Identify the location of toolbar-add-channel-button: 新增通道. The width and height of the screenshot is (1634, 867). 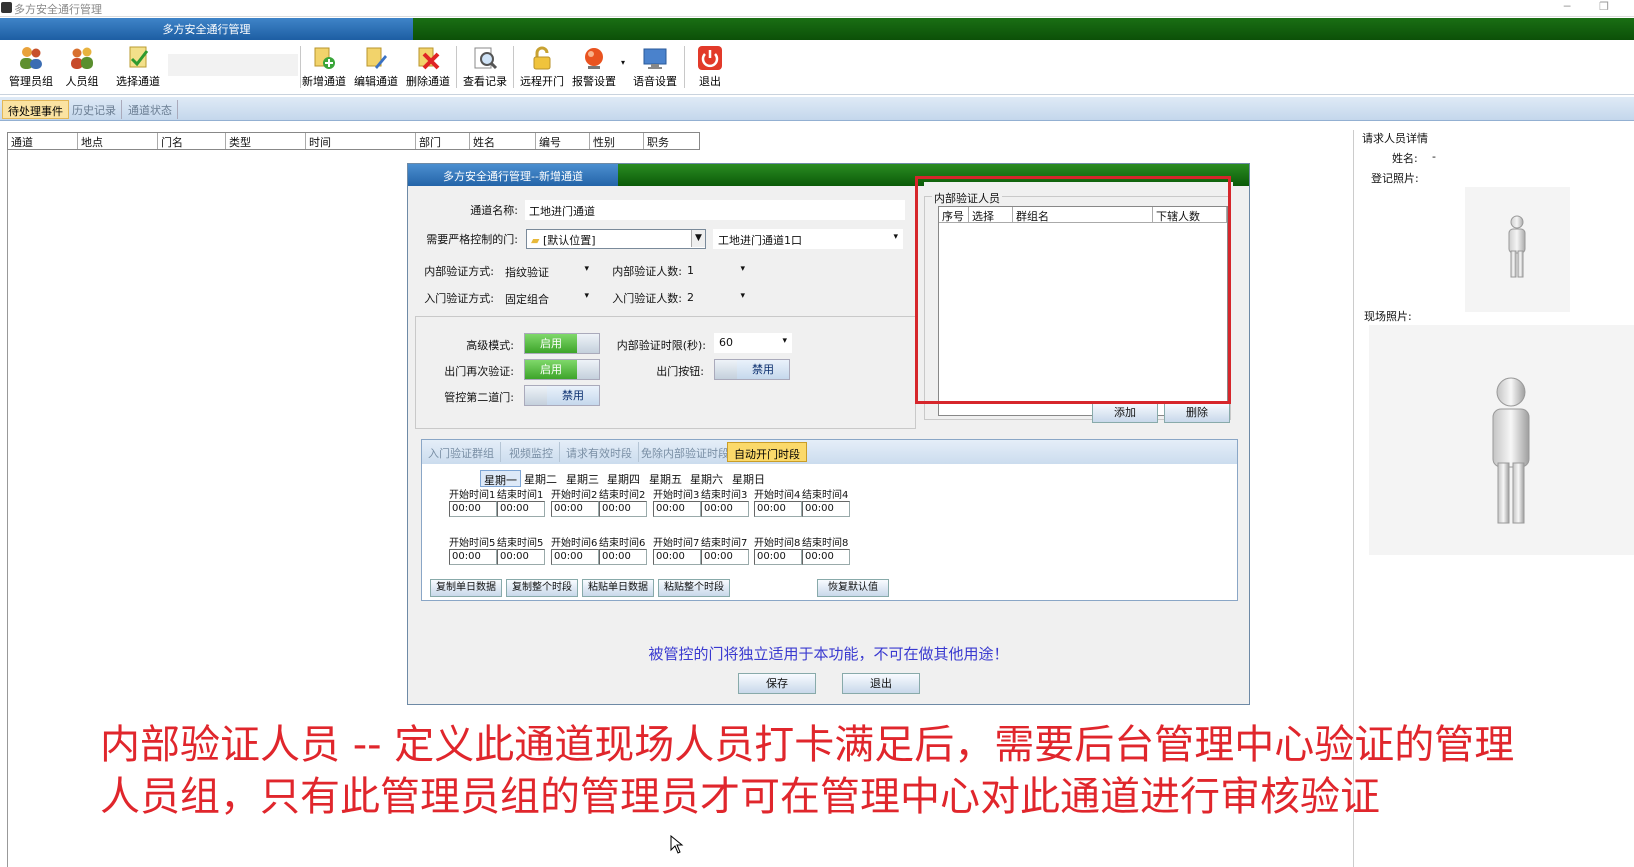
(324, 67).